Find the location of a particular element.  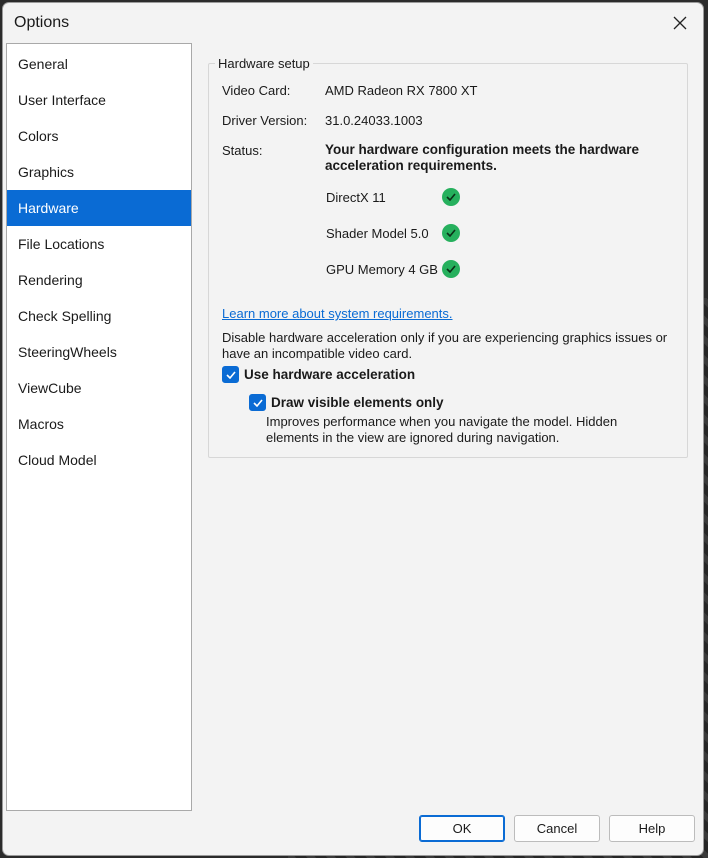

sidebar-item-graphics: Graphics is located at coordinates (99, 172).